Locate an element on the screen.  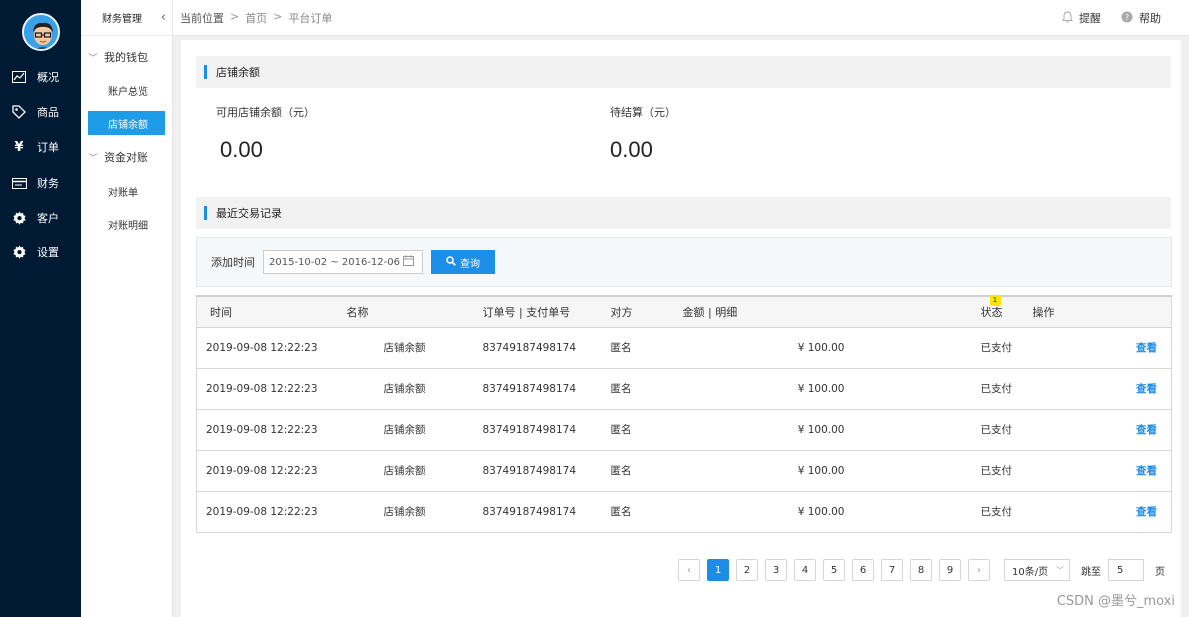
subnav-item-store-balance: 店铺余额 is located at coordinates (126, 123).